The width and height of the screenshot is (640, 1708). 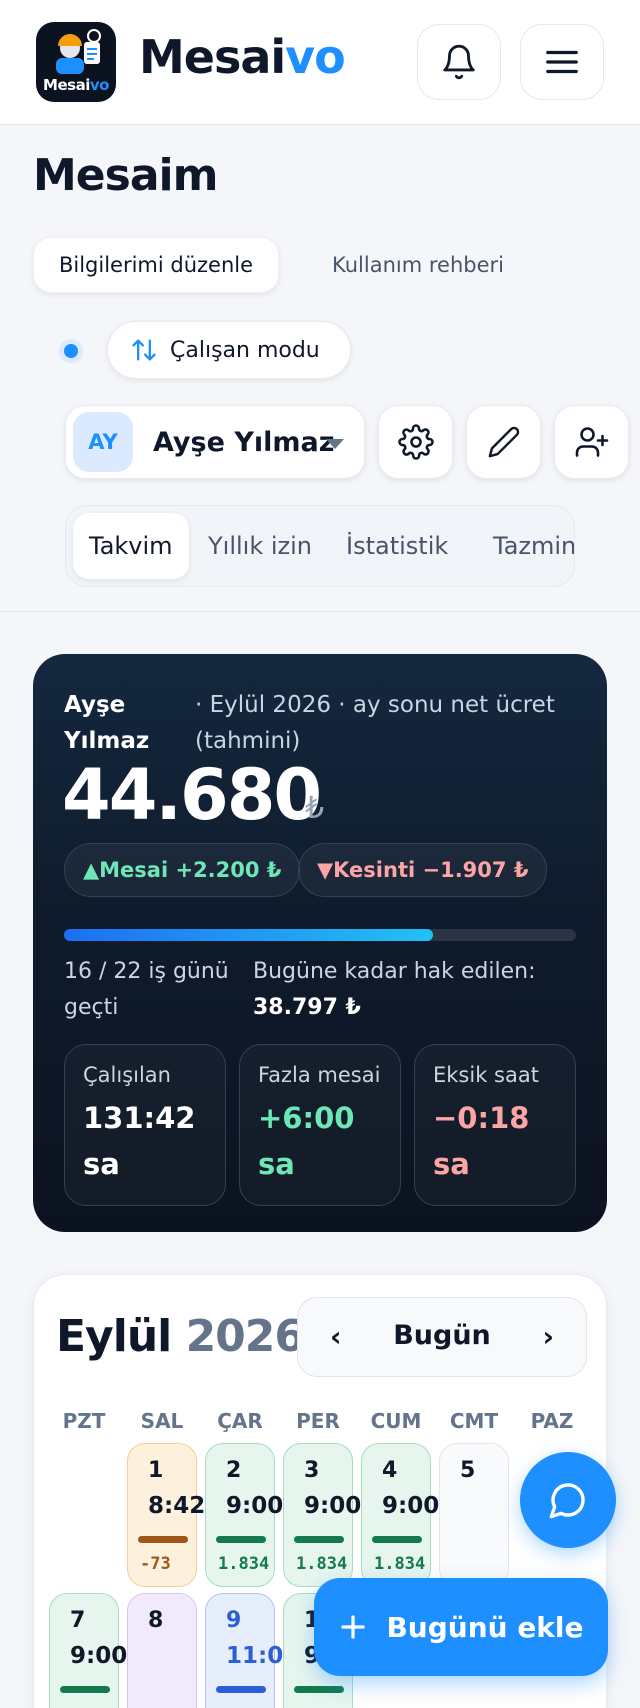 I want to click on calendar-day: 2 9:00 1.834, so click(x=244, y=1515).